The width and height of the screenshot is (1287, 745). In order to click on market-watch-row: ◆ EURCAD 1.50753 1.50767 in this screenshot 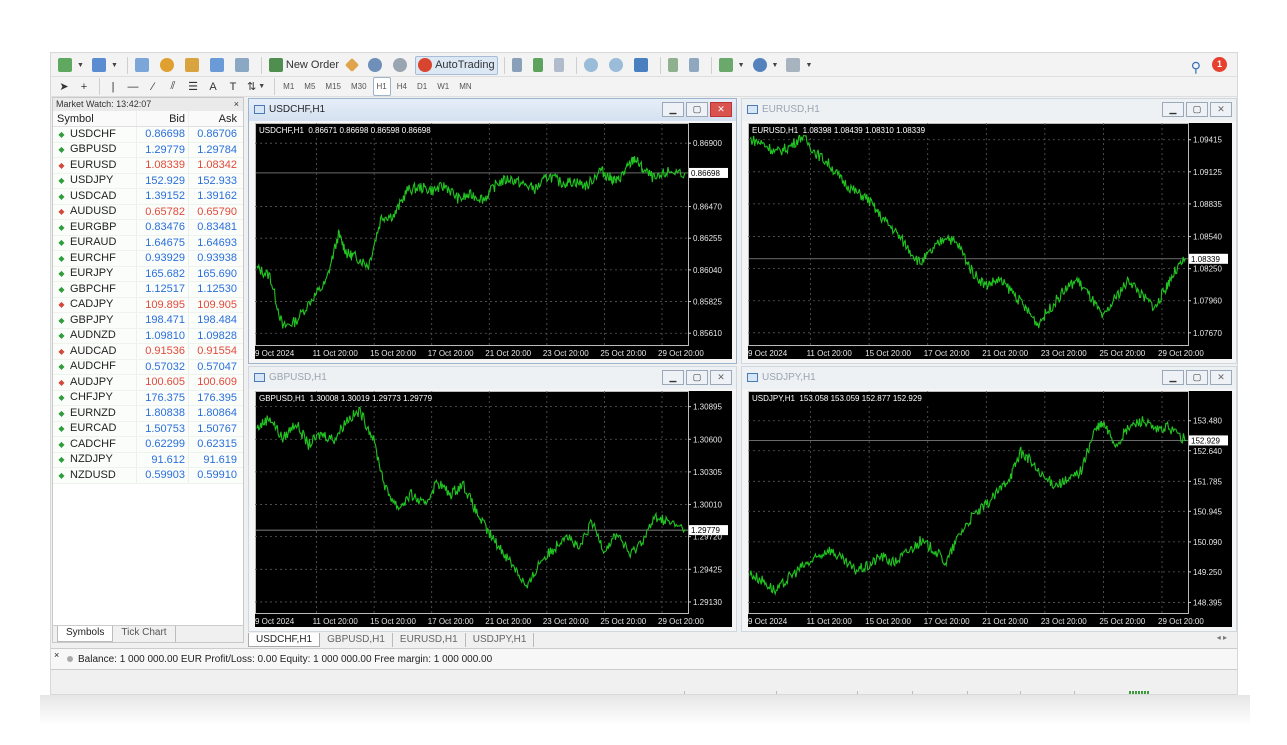, I will do `click(148, 429)`.